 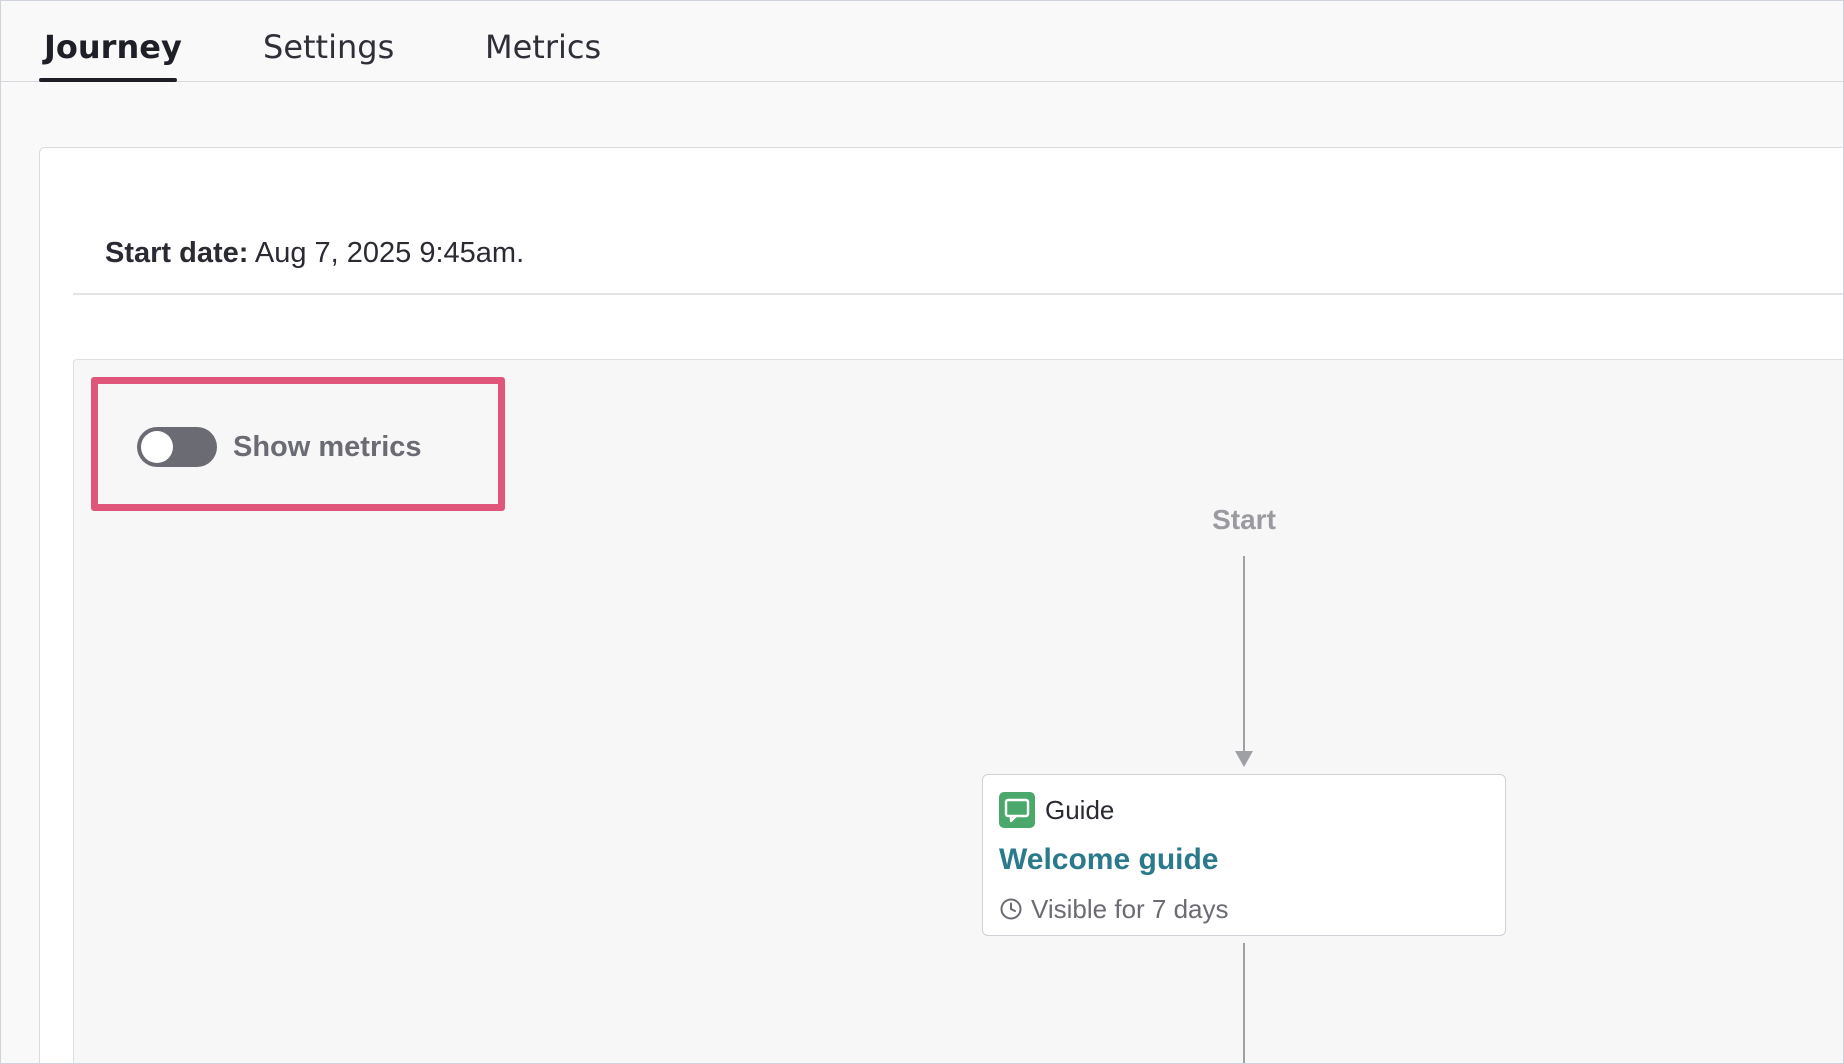 I want to click on flow-arrow-head, so click(x=1244, y=759).